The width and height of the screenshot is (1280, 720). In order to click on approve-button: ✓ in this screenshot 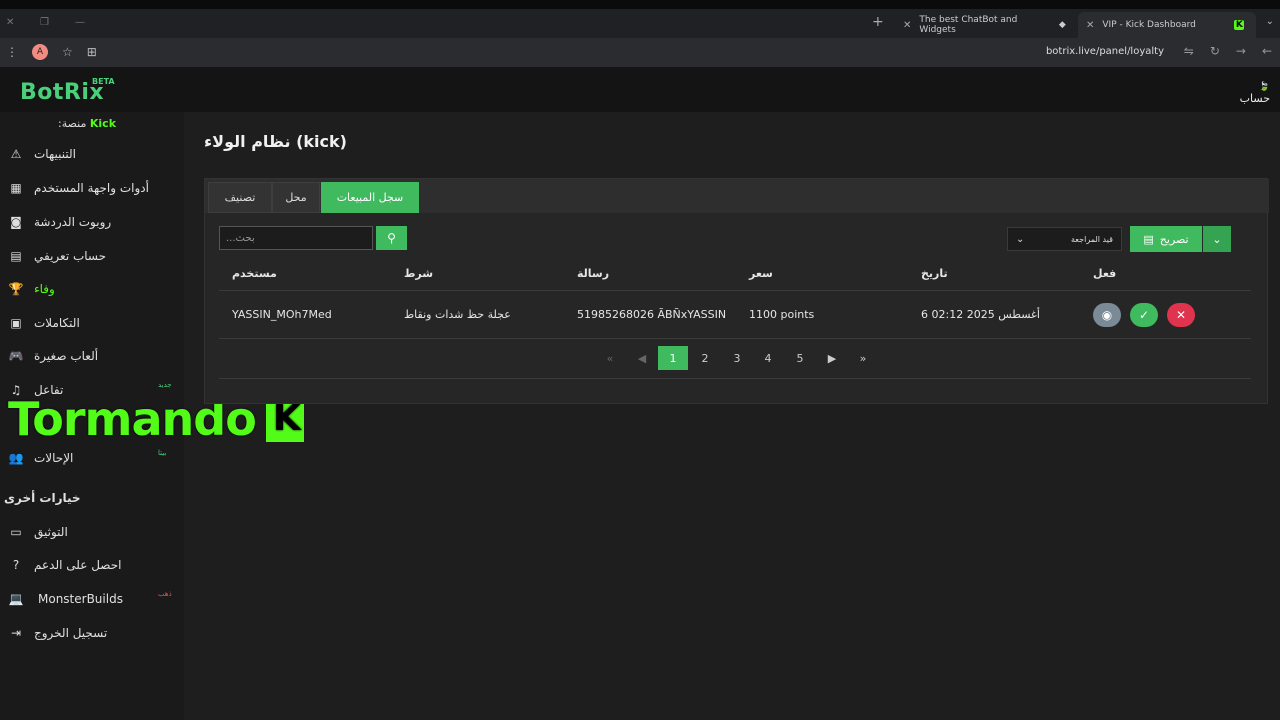, I will do `click(1144, 315)`.